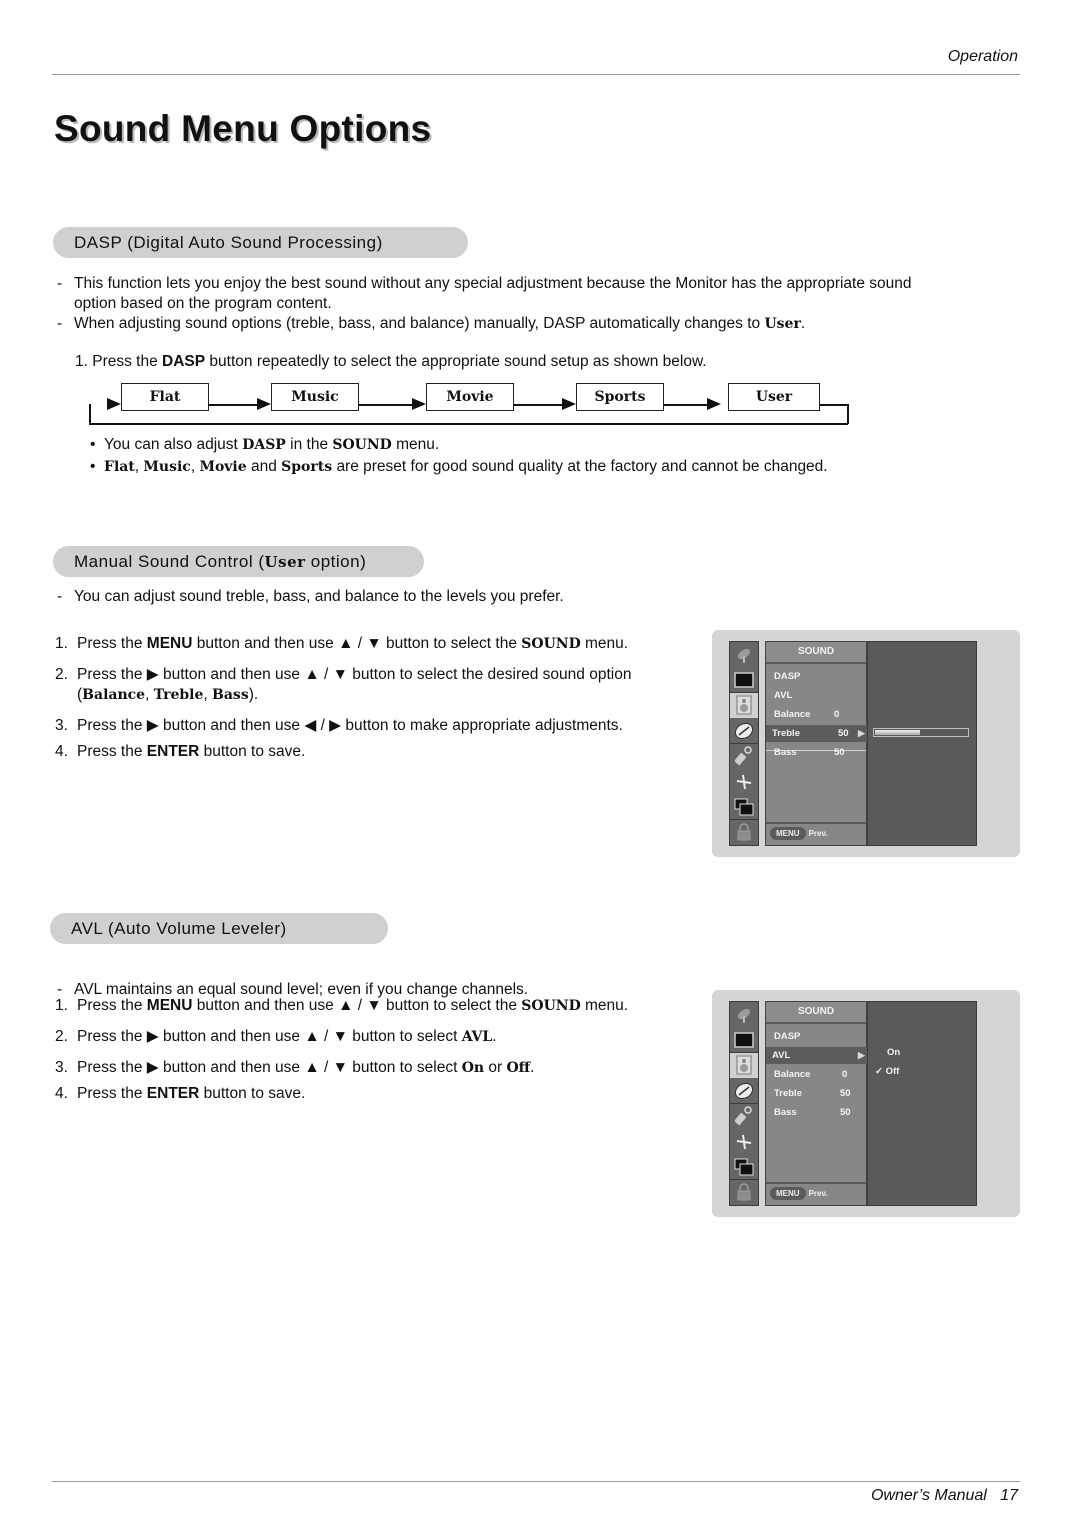 This screenshot has height=1528, width=1080. I want to click on bullet-text: in the, so click(309, 444).